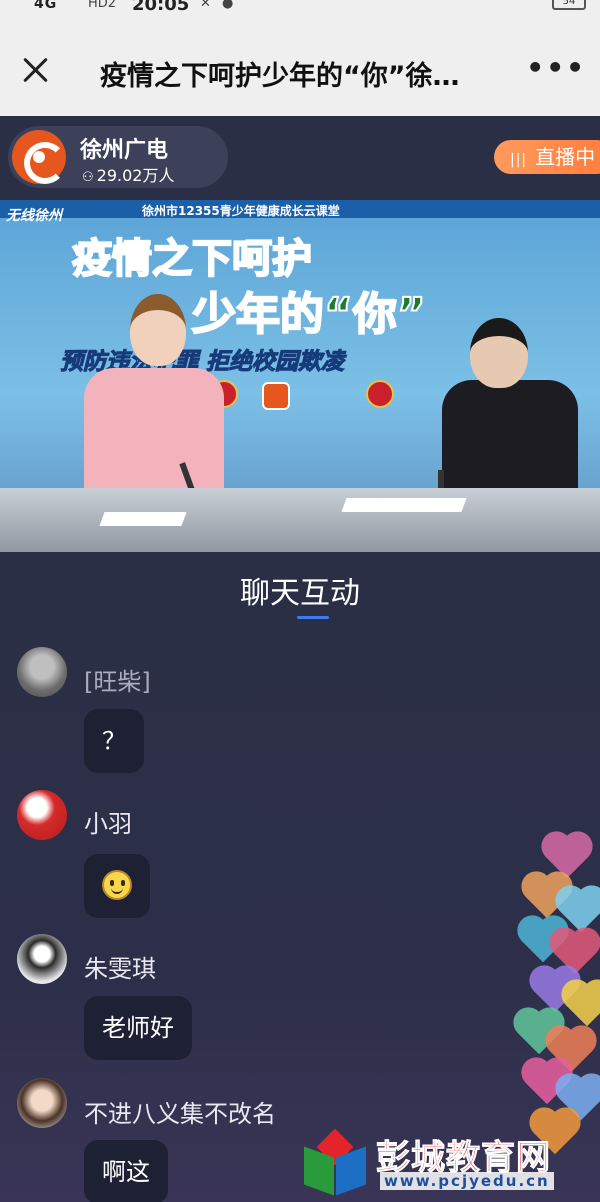  What do you see at coordinates (117, 682) in the screenshot?
I see `chat-username: [旺柴]` at bounding box center [117, 682].